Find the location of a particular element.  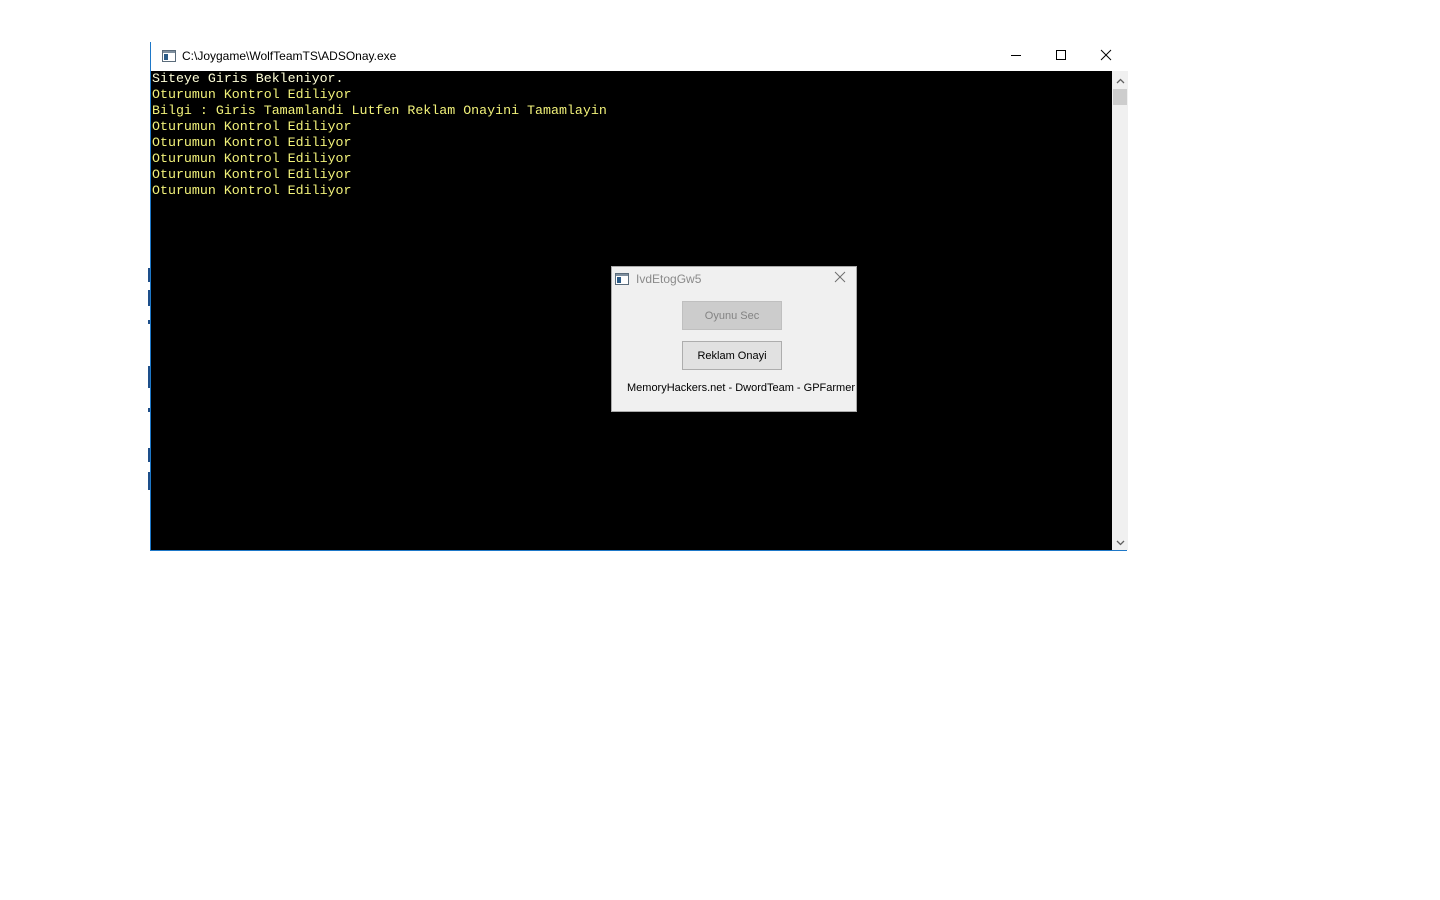

dialog-credits-label: MemoryHackers.net - DwordTeam - GPFarmer is located at coordinates (741, 388).